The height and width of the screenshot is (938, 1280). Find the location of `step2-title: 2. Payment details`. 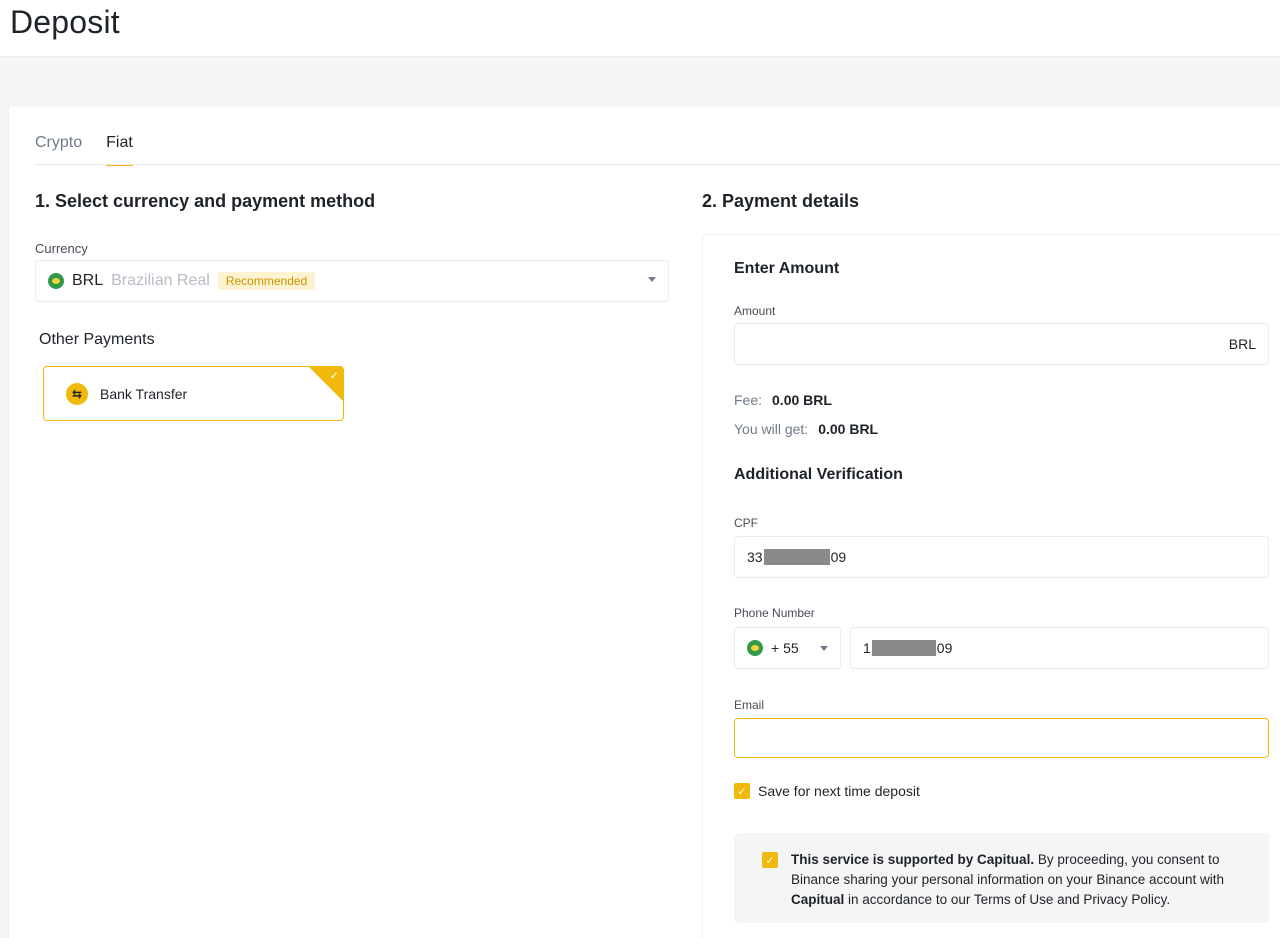

step2-title: 2. Payment details is located at coordinates (781, 201).